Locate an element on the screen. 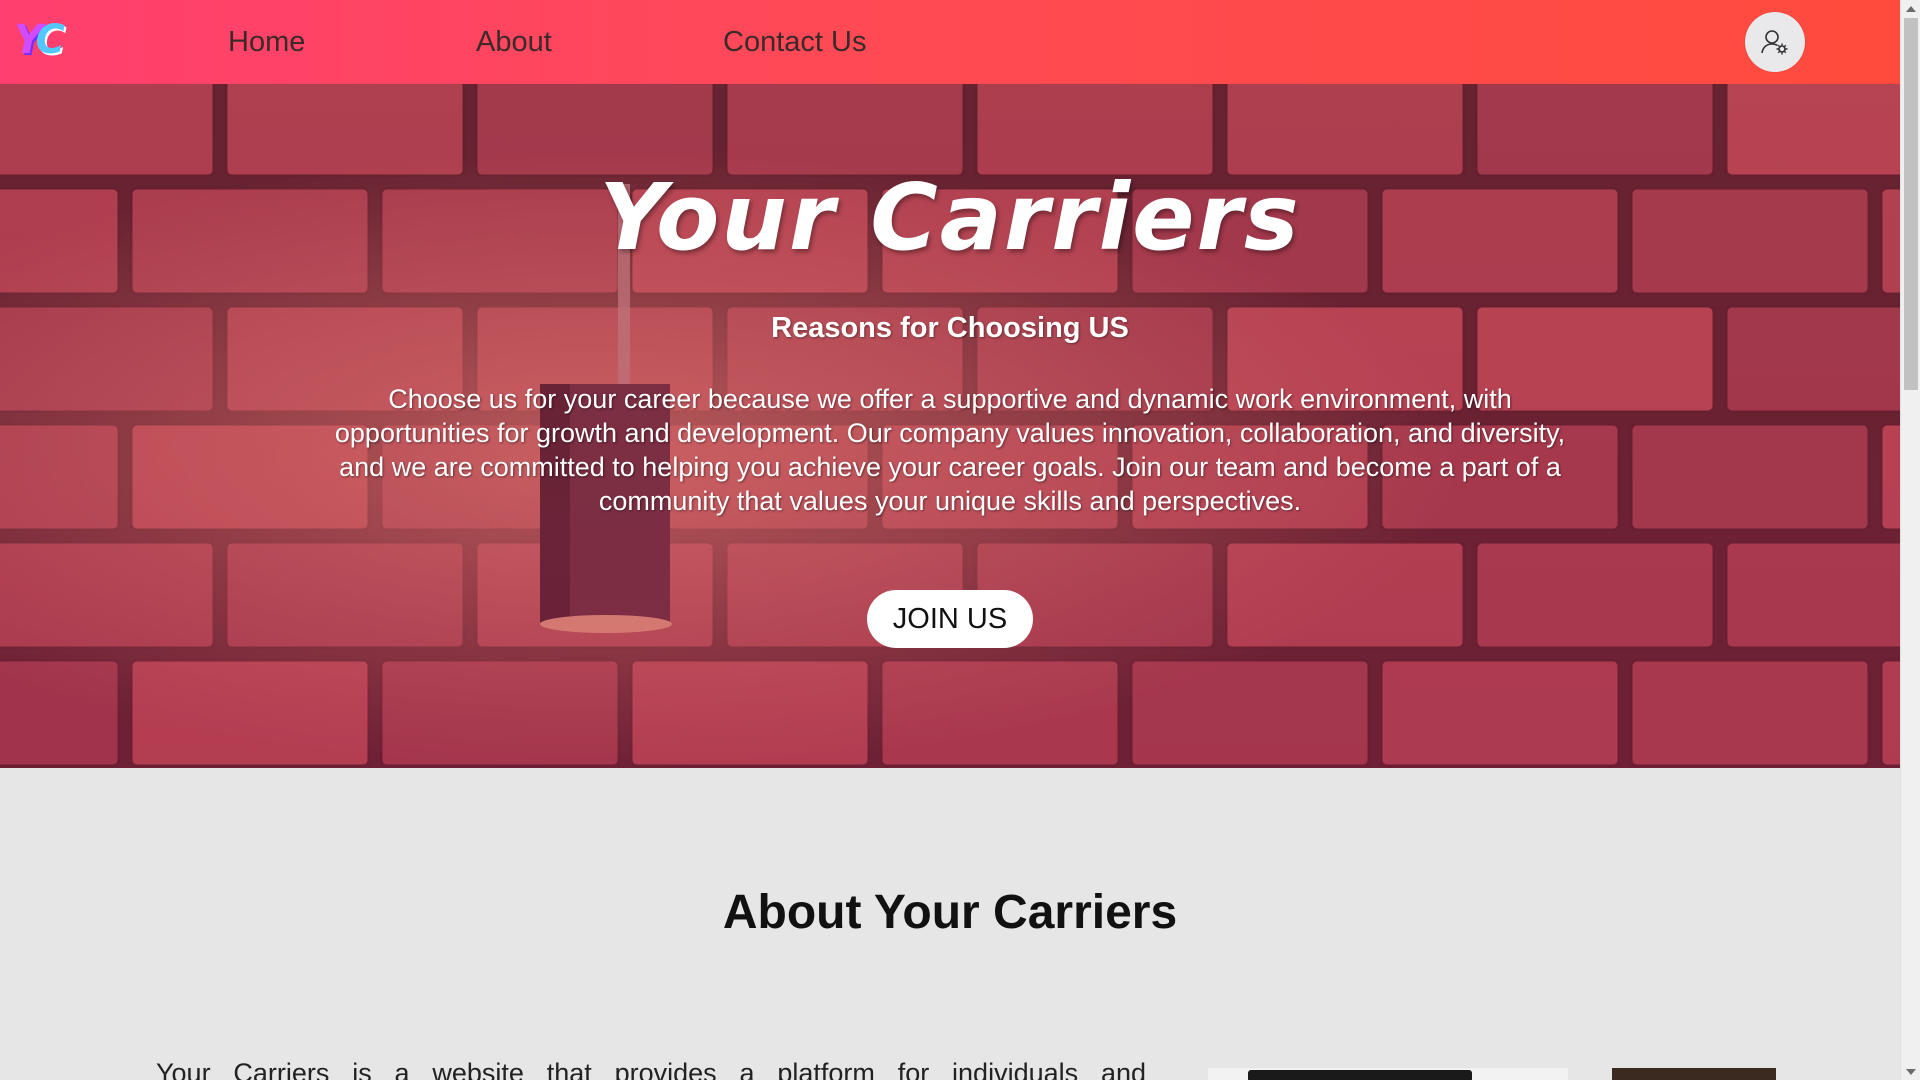 The height and width of the screenshot is (1080, 1920). profile-button is located at coordinates (1775, 42).